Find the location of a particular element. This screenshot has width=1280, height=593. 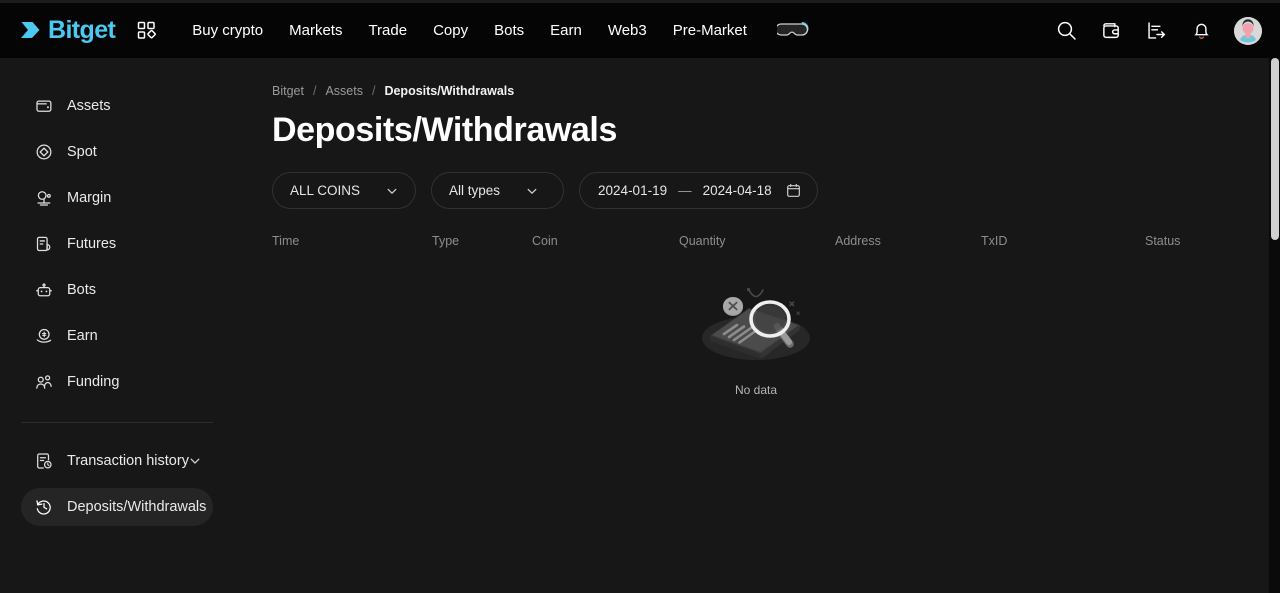

empty-state-text: No data is located at coordinates (756, 390).